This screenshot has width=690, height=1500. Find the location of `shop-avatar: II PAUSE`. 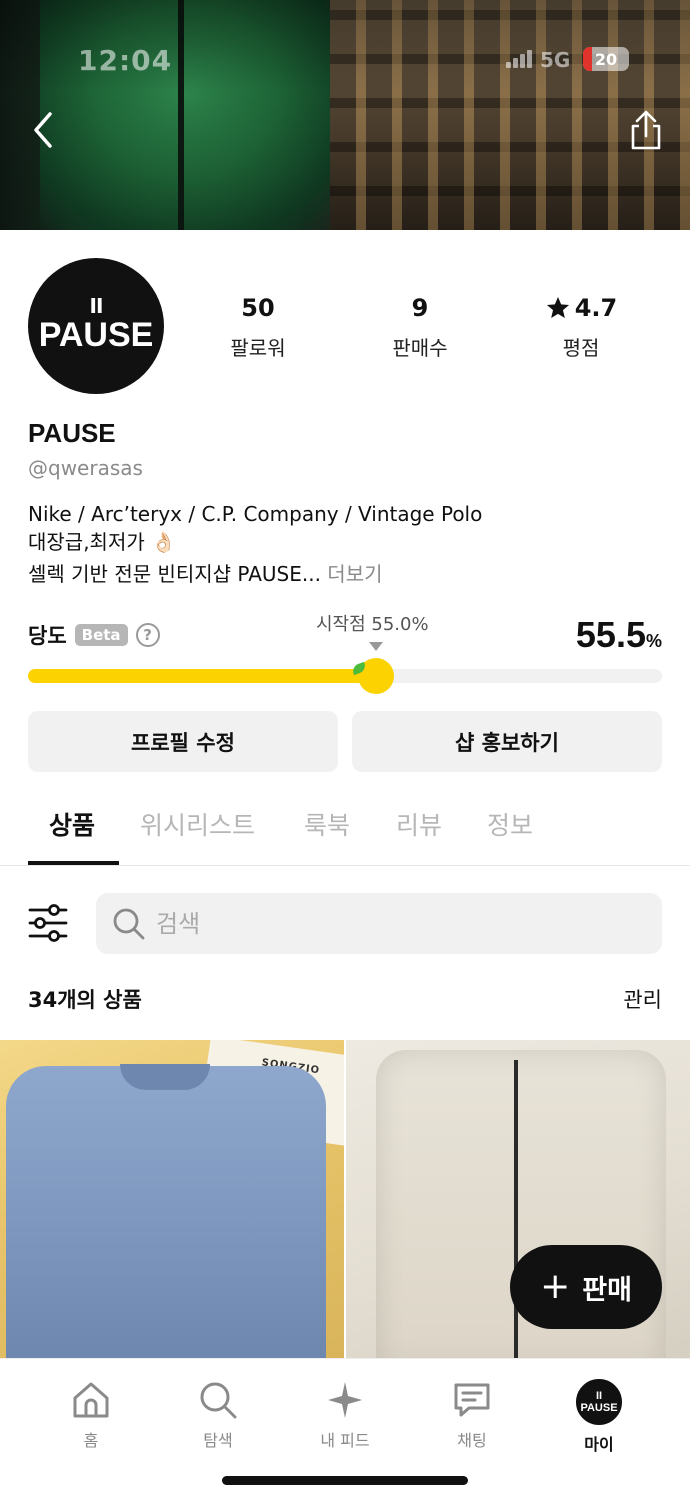

shop-avatar: II PAUSE is located at coordinates (96, 326).